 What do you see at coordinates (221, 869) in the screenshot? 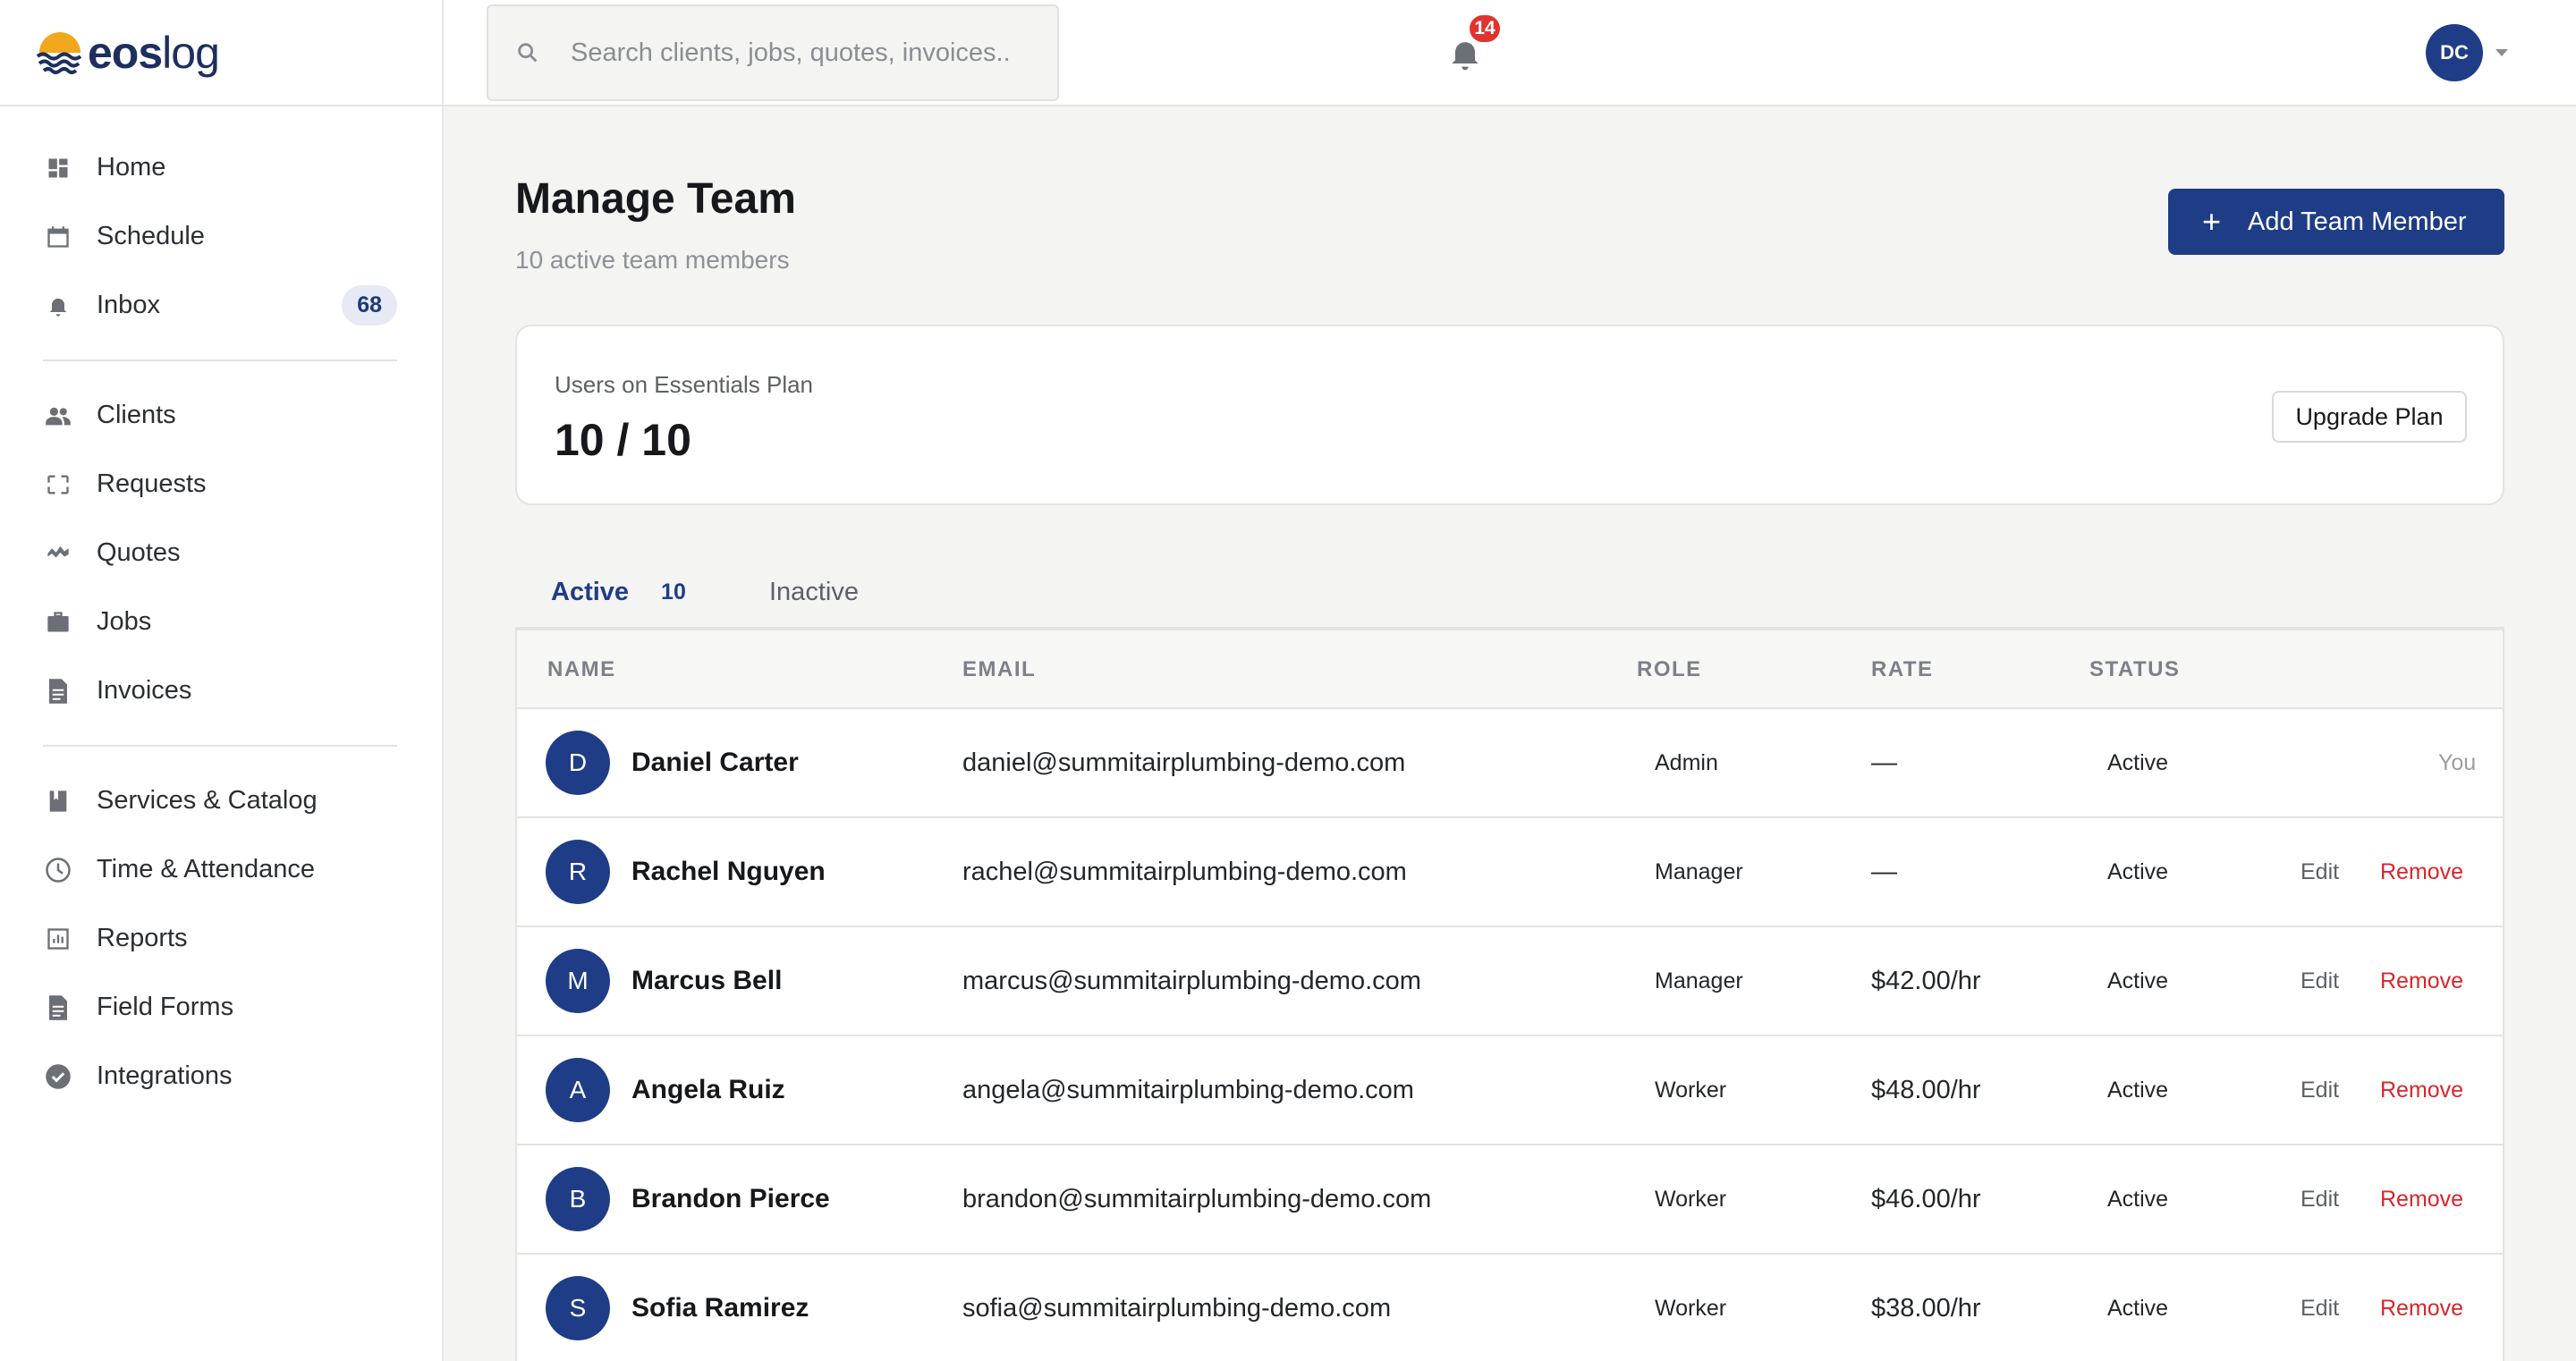
I see `sidebar-item-time-attendance: Time & Attendance` at bounding box center [221, 869].